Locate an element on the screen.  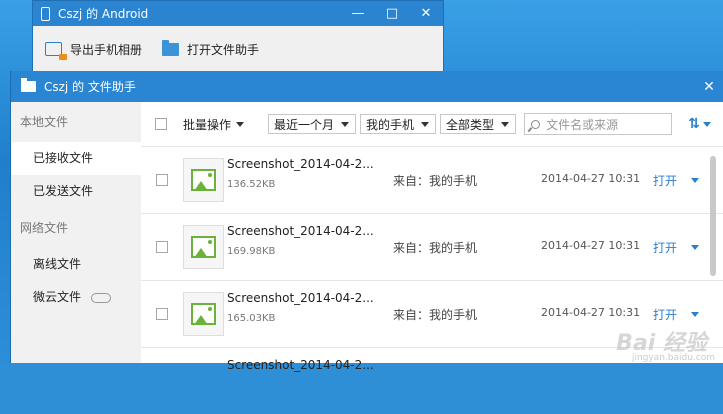
search-input: 文件名或来源 is located at coordinates (598, 124).